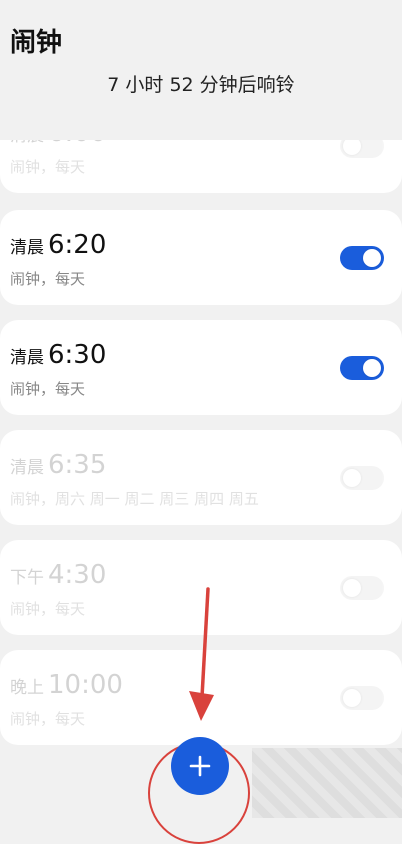  What do you see at coordinates (27, 578) in the screenshot?
I see `alarm-period: 下午` at bounding box center [27, 578].